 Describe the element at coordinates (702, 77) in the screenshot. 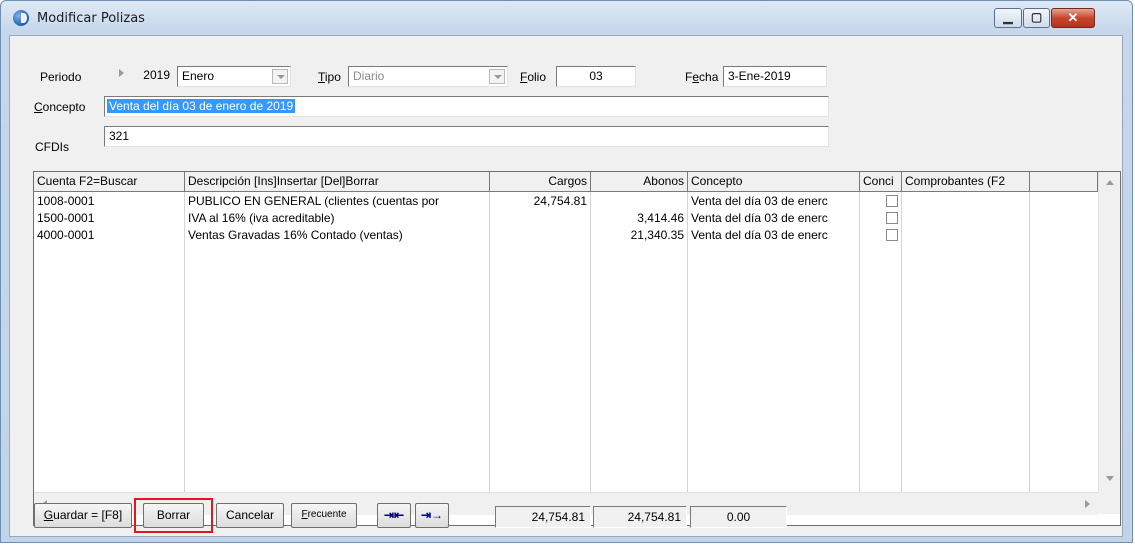

I see `fecha-label: Fecha` at that location.